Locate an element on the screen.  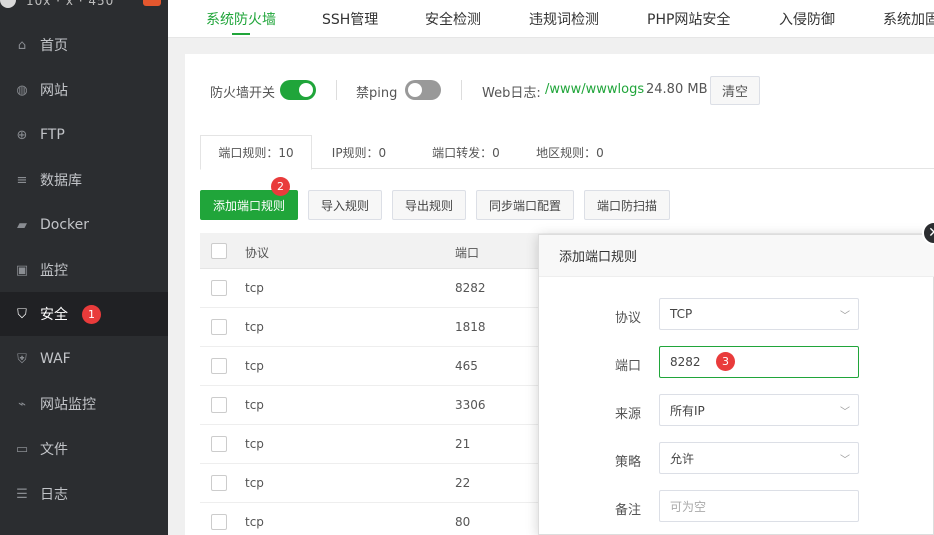
tab-php-security: PHP网站安全 is located at coordinates (688, 18).